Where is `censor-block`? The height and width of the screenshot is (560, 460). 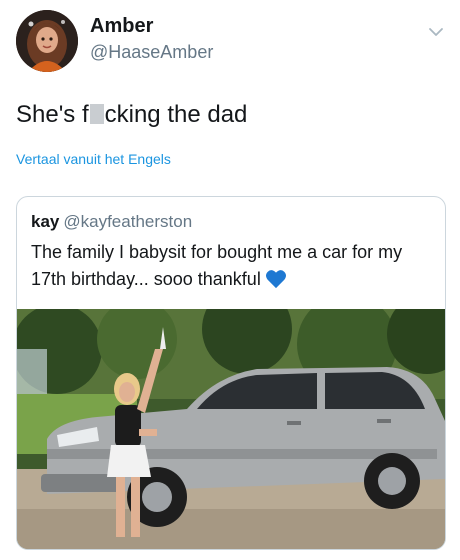 censor-block is located at coordinates (96, 114).